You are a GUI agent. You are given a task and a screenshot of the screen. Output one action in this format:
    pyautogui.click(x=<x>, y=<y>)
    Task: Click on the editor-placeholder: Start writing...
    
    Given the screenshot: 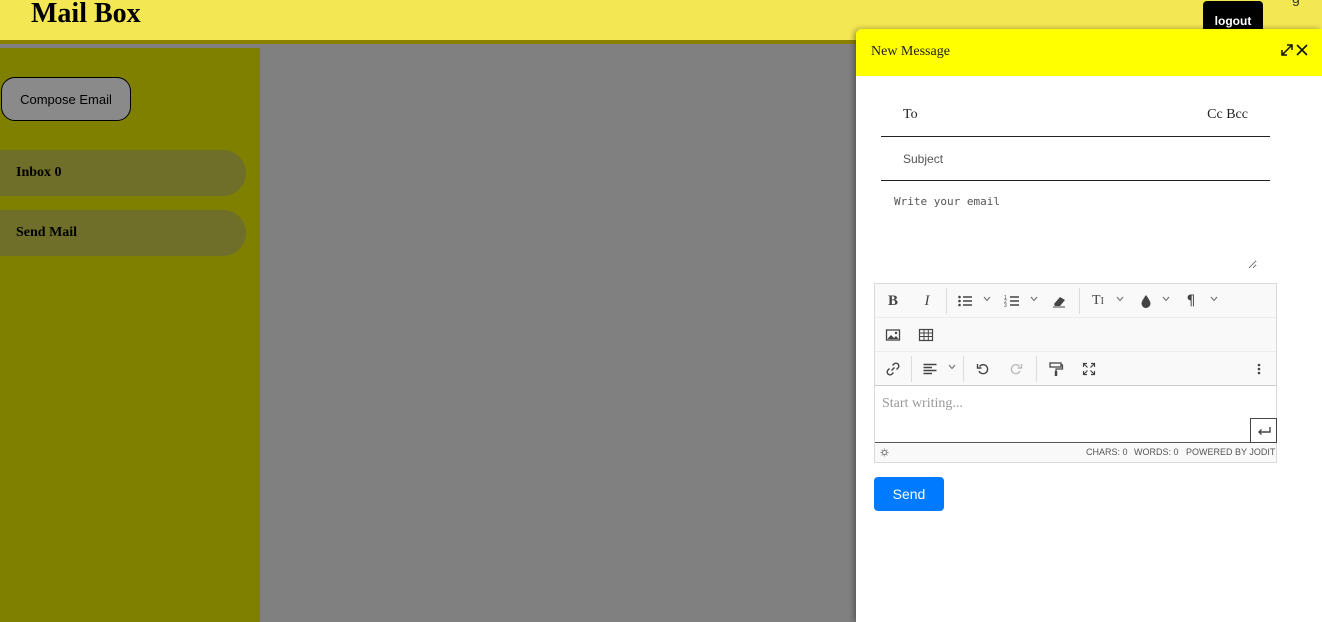 What is the action you would take?
    pyautogui.click(x=922, y=403)
    